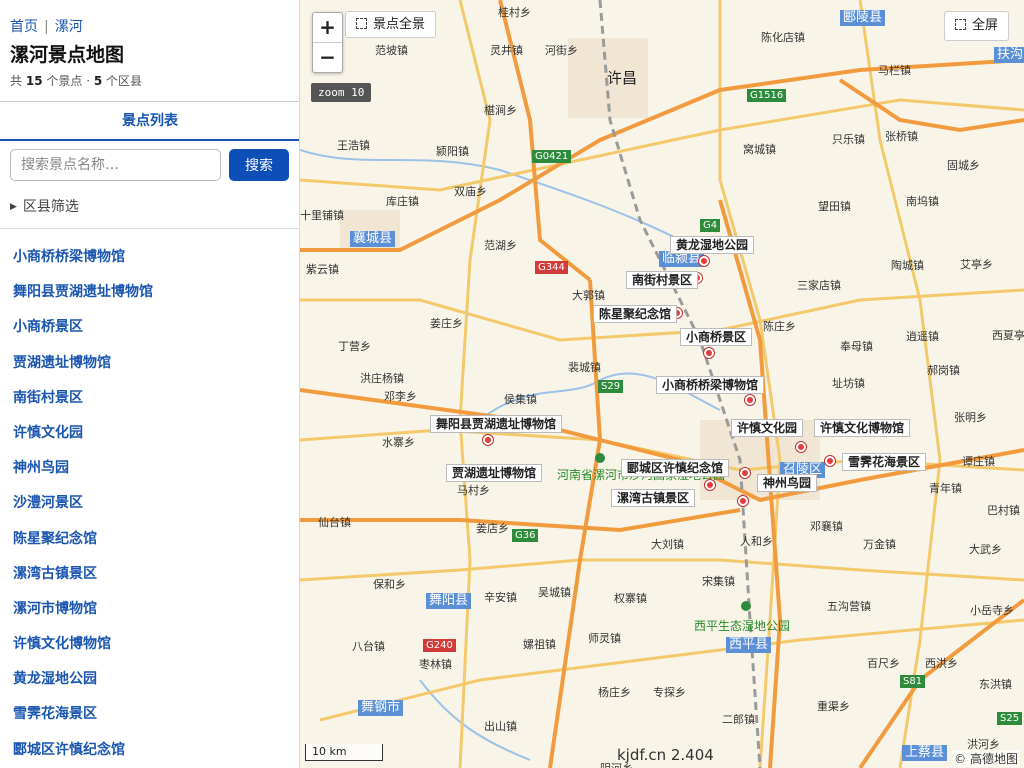 The height and width of the screenshot is (768, 1024). Describe the element at coordinates (525, 535) in the screenshot. I see `road-shield: G36` at that location.